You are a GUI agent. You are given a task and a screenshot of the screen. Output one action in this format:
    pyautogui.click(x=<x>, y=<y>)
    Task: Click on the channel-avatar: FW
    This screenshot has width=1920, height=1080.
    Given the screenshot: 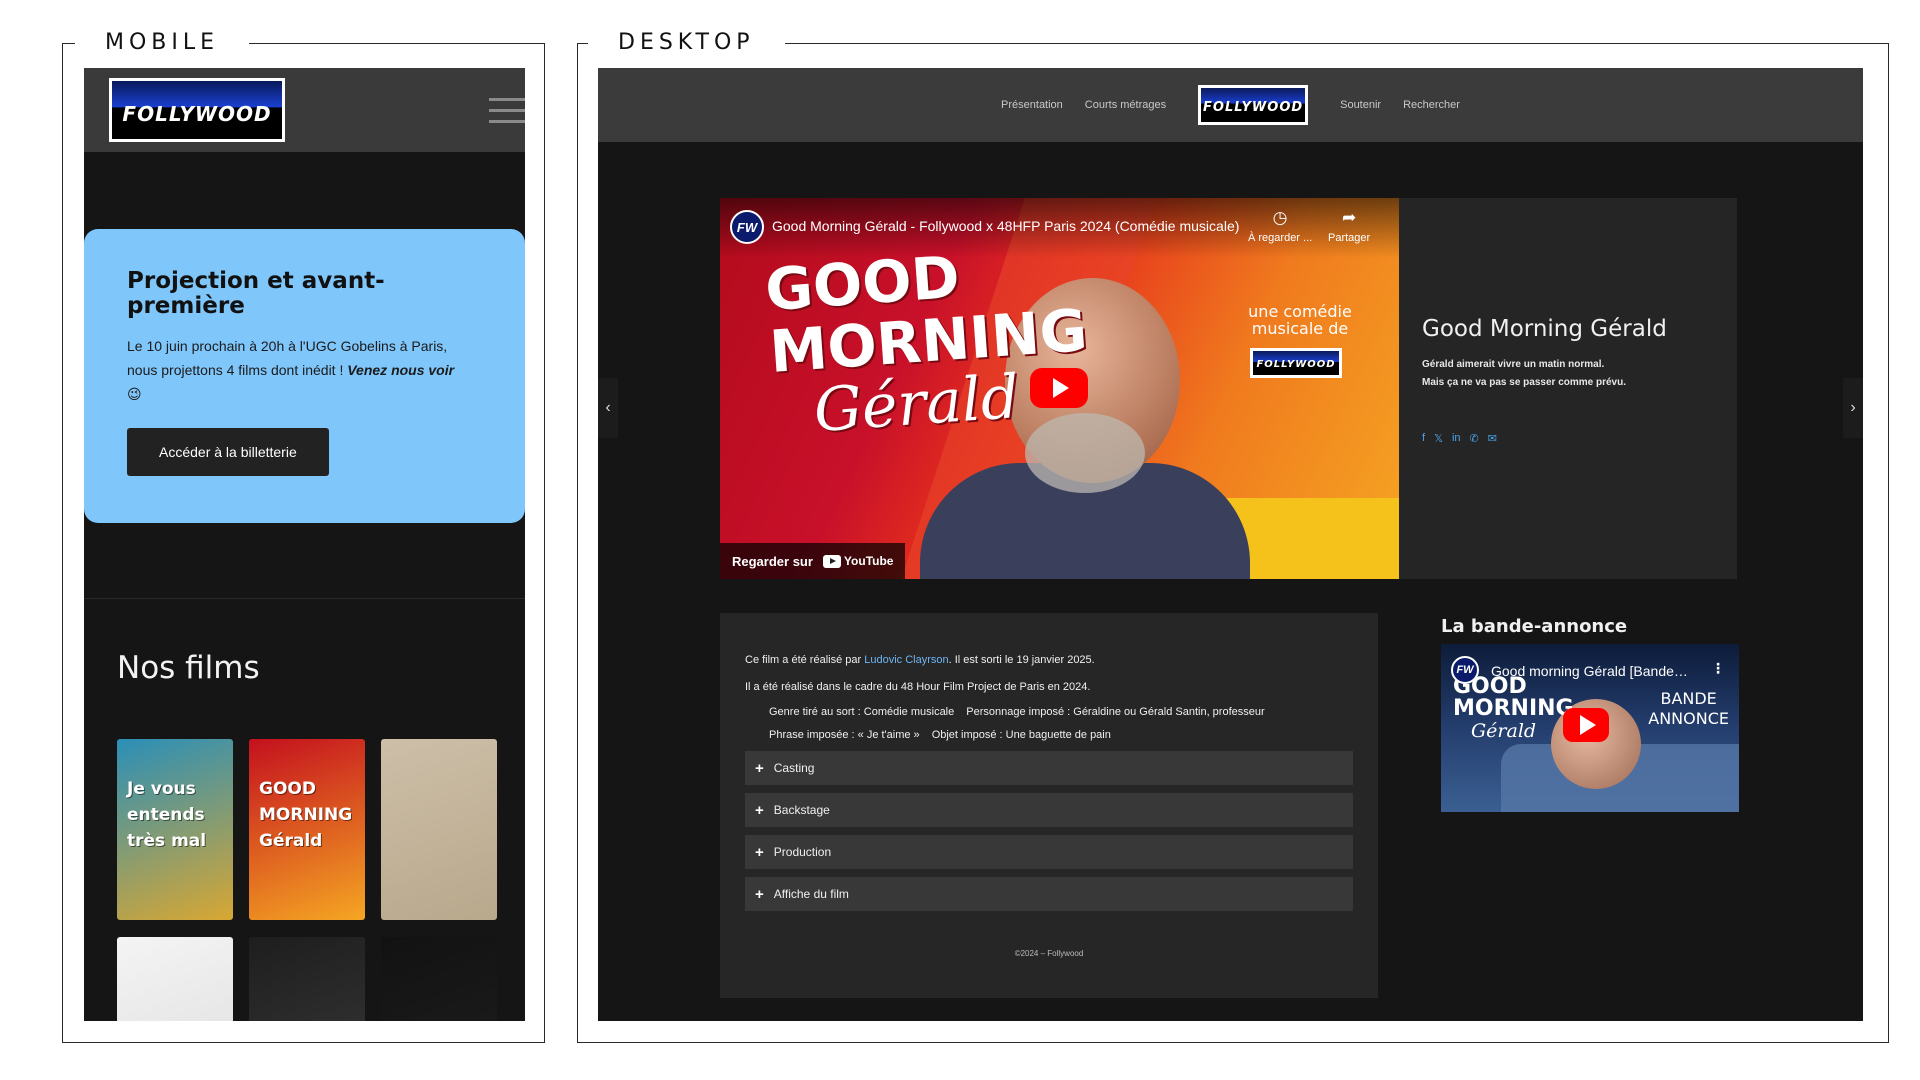 What is the action you would take?
    pyautogui.click(x=747, y=227)
    